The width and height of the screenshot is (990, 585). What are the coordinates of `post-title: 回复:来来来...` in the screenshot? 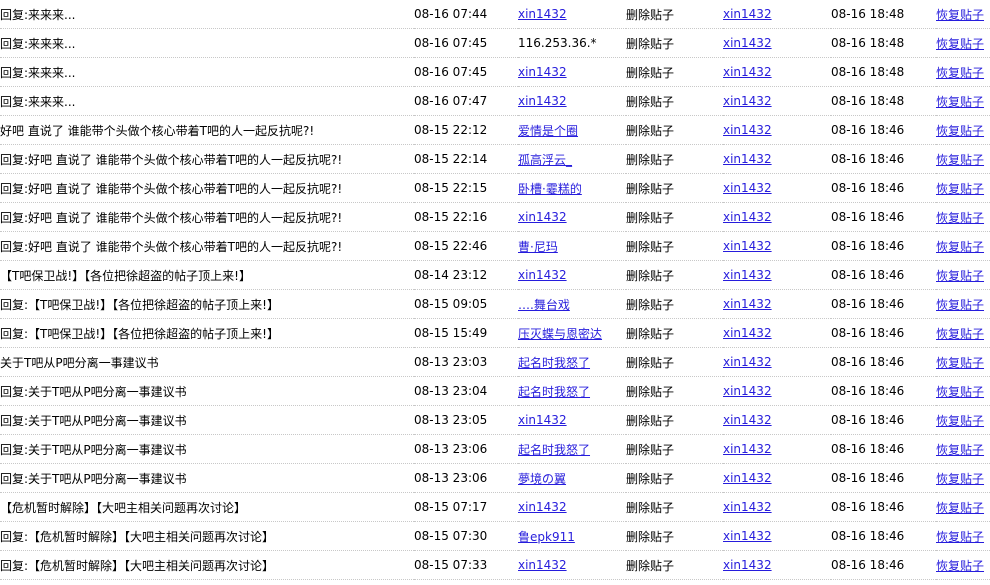 It's located at (38, 101).